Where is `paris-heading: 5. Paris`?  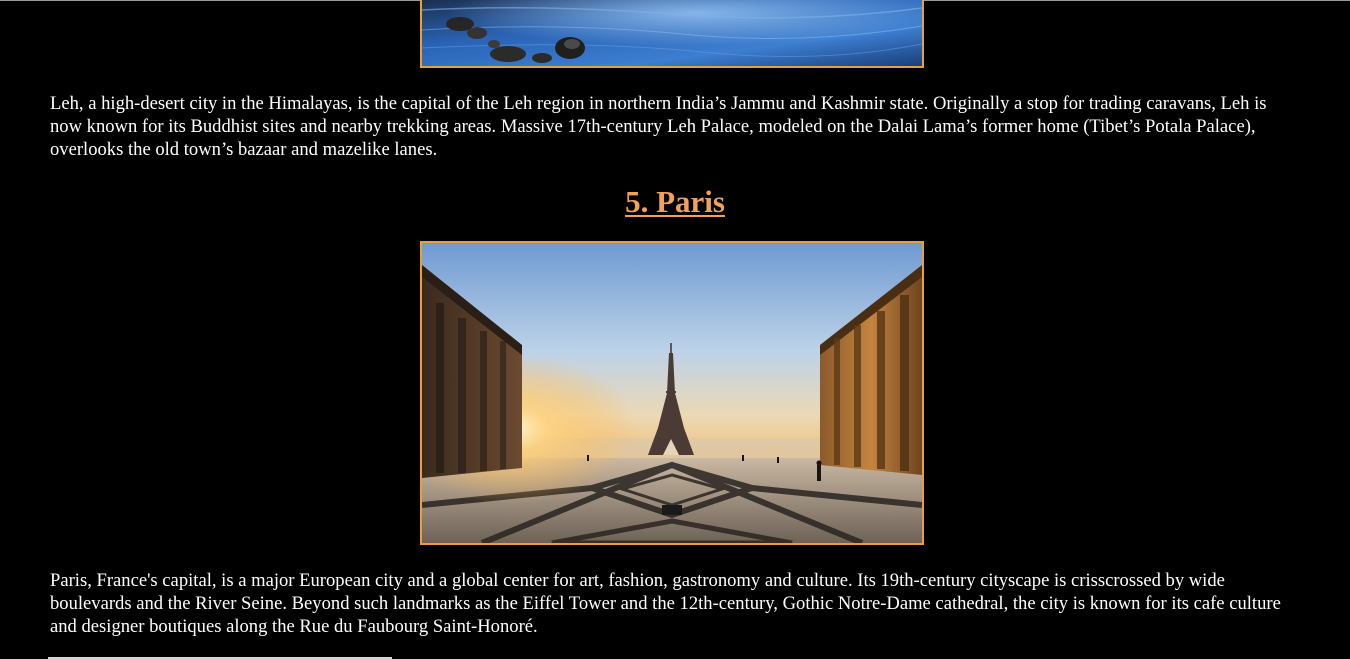
paris-heading: 5. Paris is located at coordinates (675, 202).